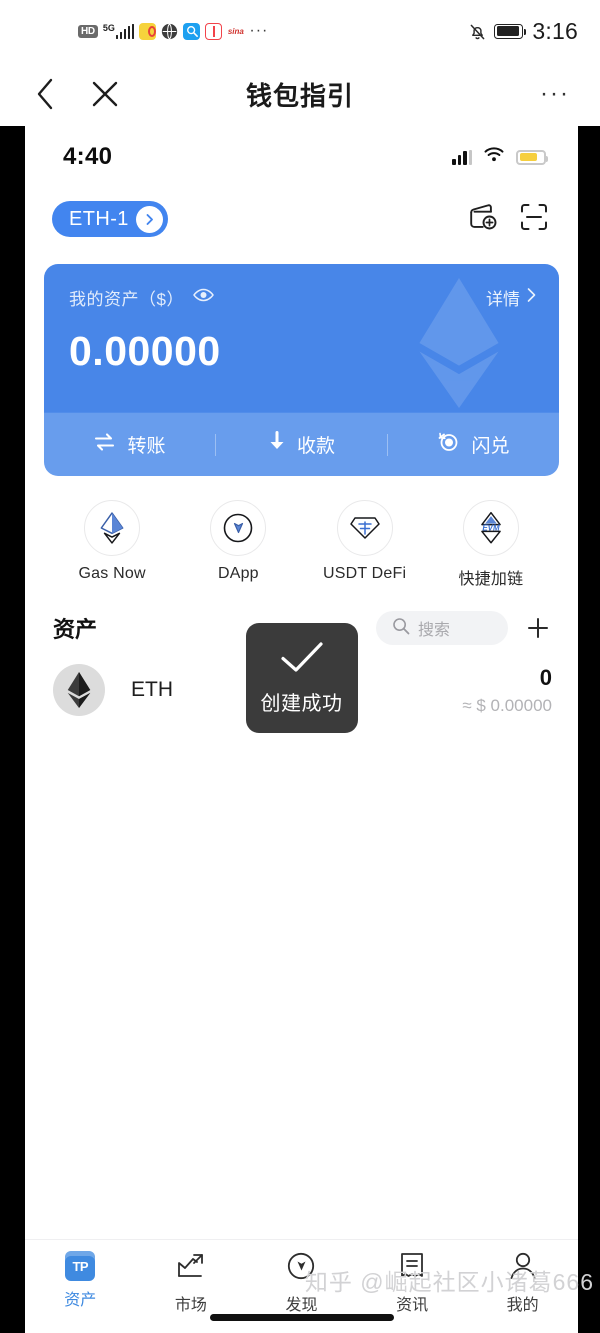  What do you see at coordinates (191, 1268) in the screenshot?
I see `chart-icon` at bounding box center [191, 1268].